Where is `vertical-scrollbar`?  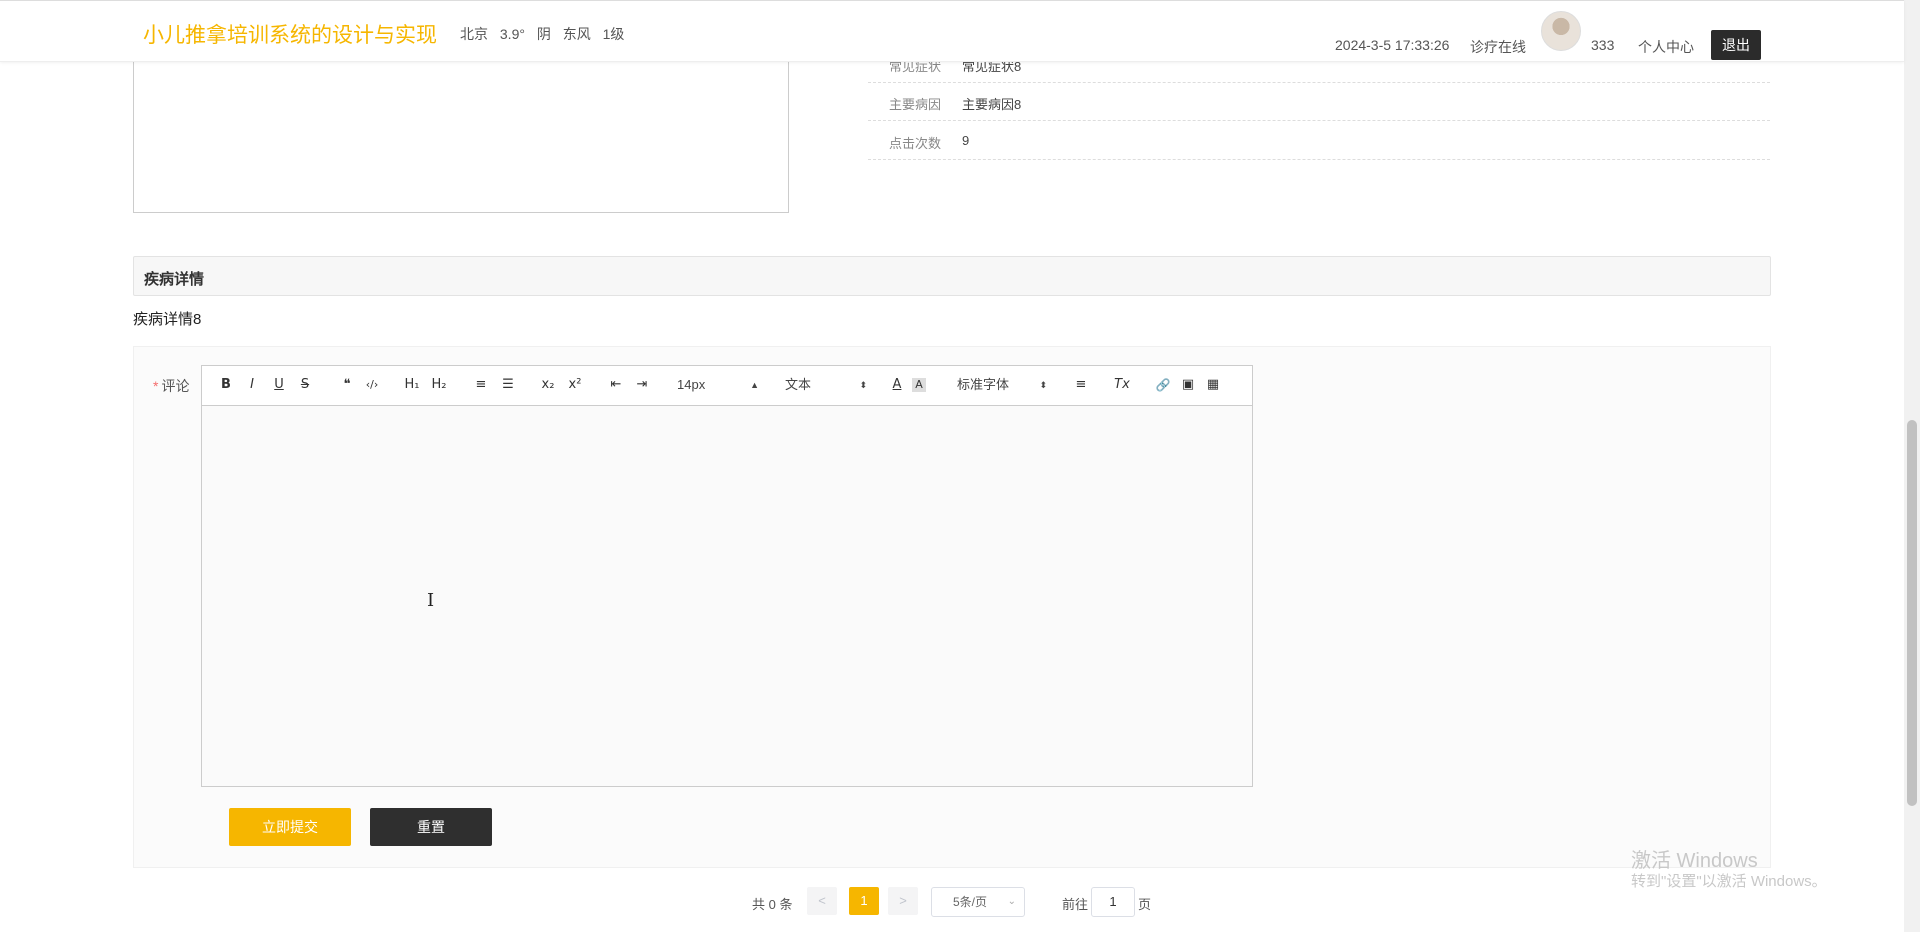 vertical-scrollbar is located at coordinates (1912, 466).